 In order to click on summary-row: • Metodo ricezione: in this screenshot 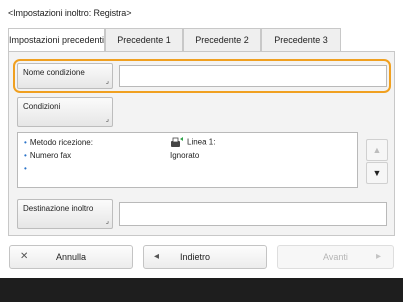, I will do `click(58, 142)`.